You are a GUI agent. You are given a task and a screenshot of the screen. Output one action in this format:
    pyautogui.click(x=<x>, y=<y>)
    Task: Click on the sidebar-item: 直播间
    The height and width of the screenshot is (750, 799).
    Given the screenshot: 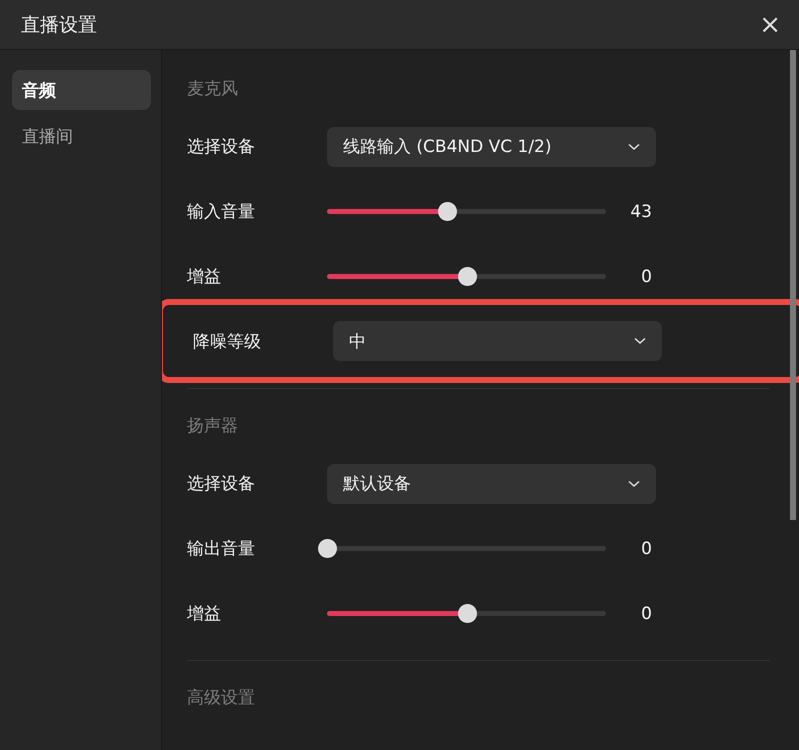 What is the action you would take?
    pyautogui.click(x=81, y=136)
    